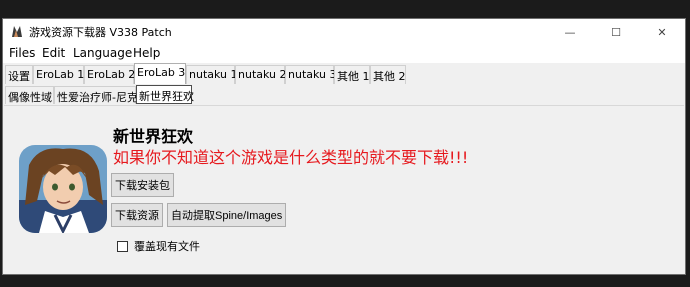  I want to click on window-title: 游戏资源下载器 V338 Patch, so click(100, 32).